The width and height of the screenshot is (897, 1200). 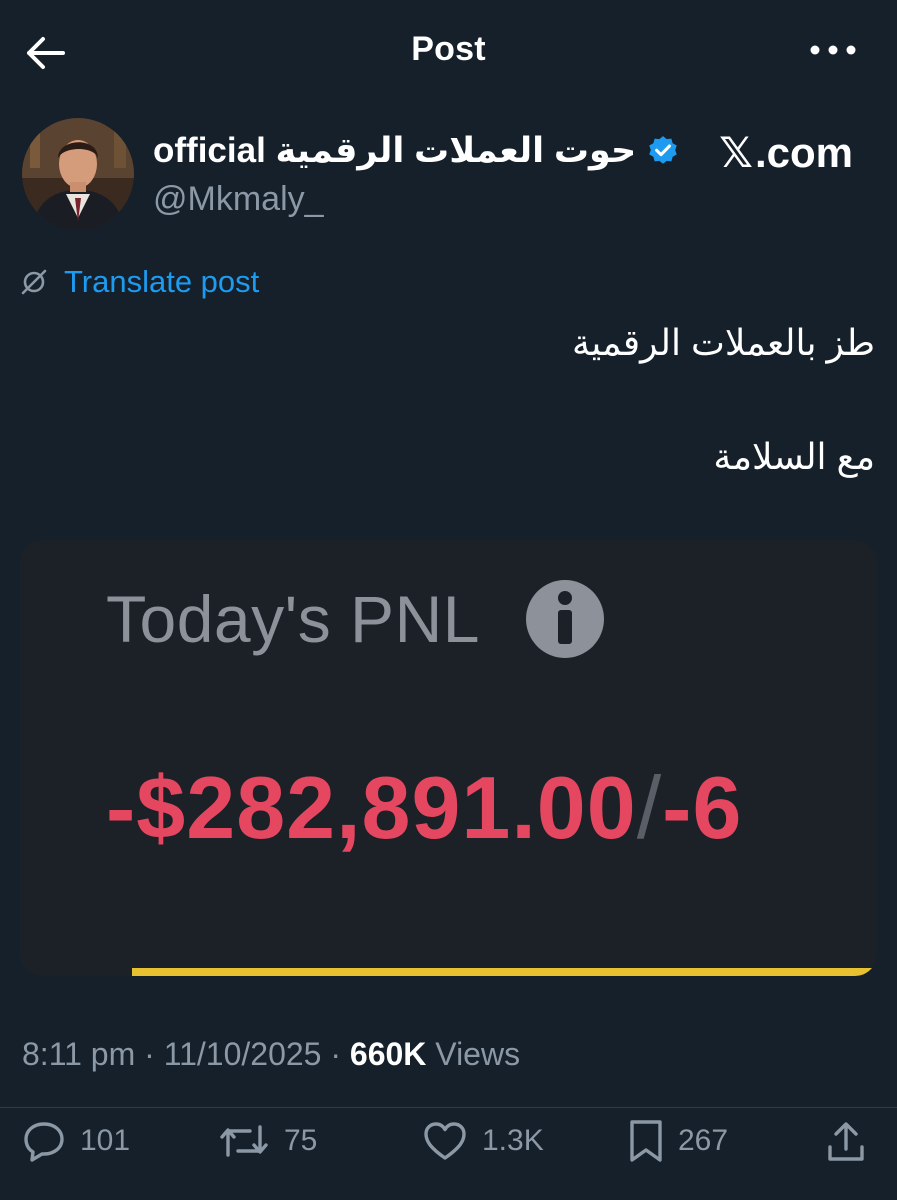 I want to click on translate-row: Translate post, so click(x=139, y=282).